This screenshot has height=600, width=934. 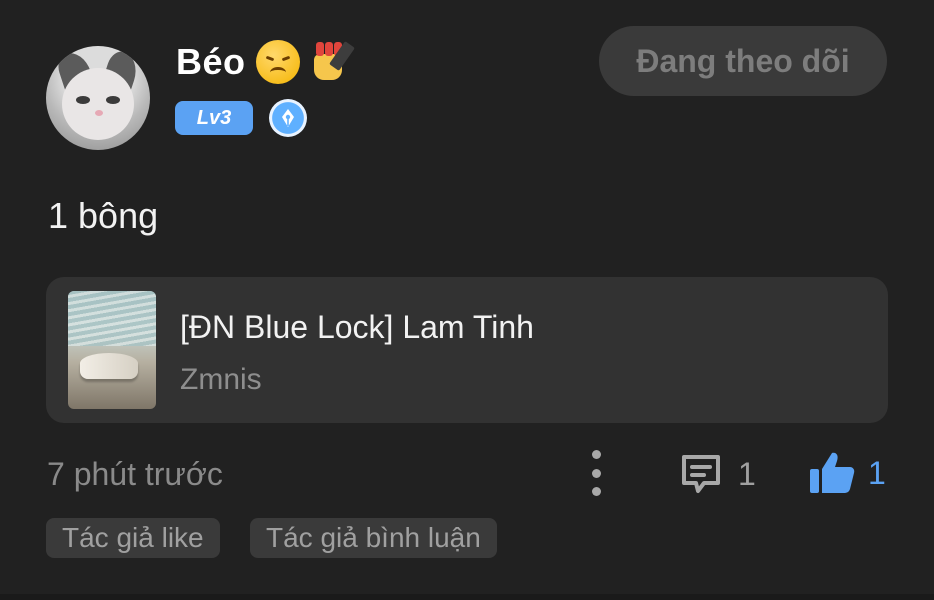 I want to click on like-button: 1, so click(x=847, y=473).